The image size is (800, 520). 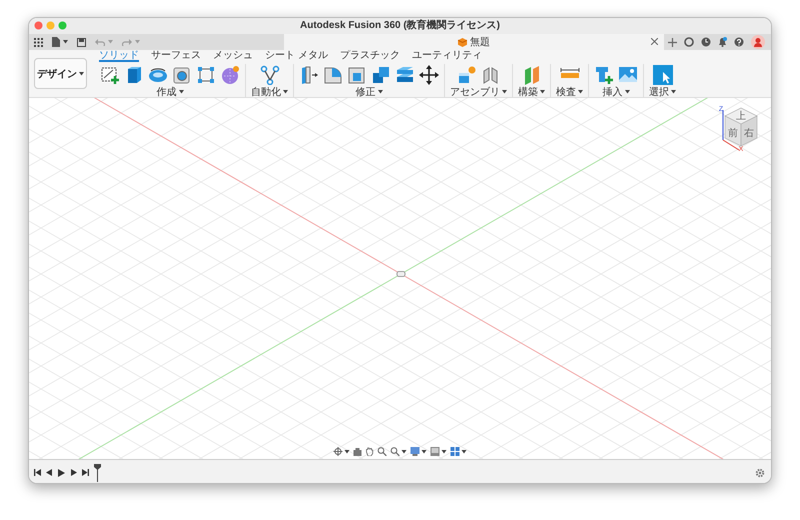 What do you see at coordinates (269, 92) in the screenshot?
I see `tool-group-menu: 自動化` at bounding box center [269, 92].